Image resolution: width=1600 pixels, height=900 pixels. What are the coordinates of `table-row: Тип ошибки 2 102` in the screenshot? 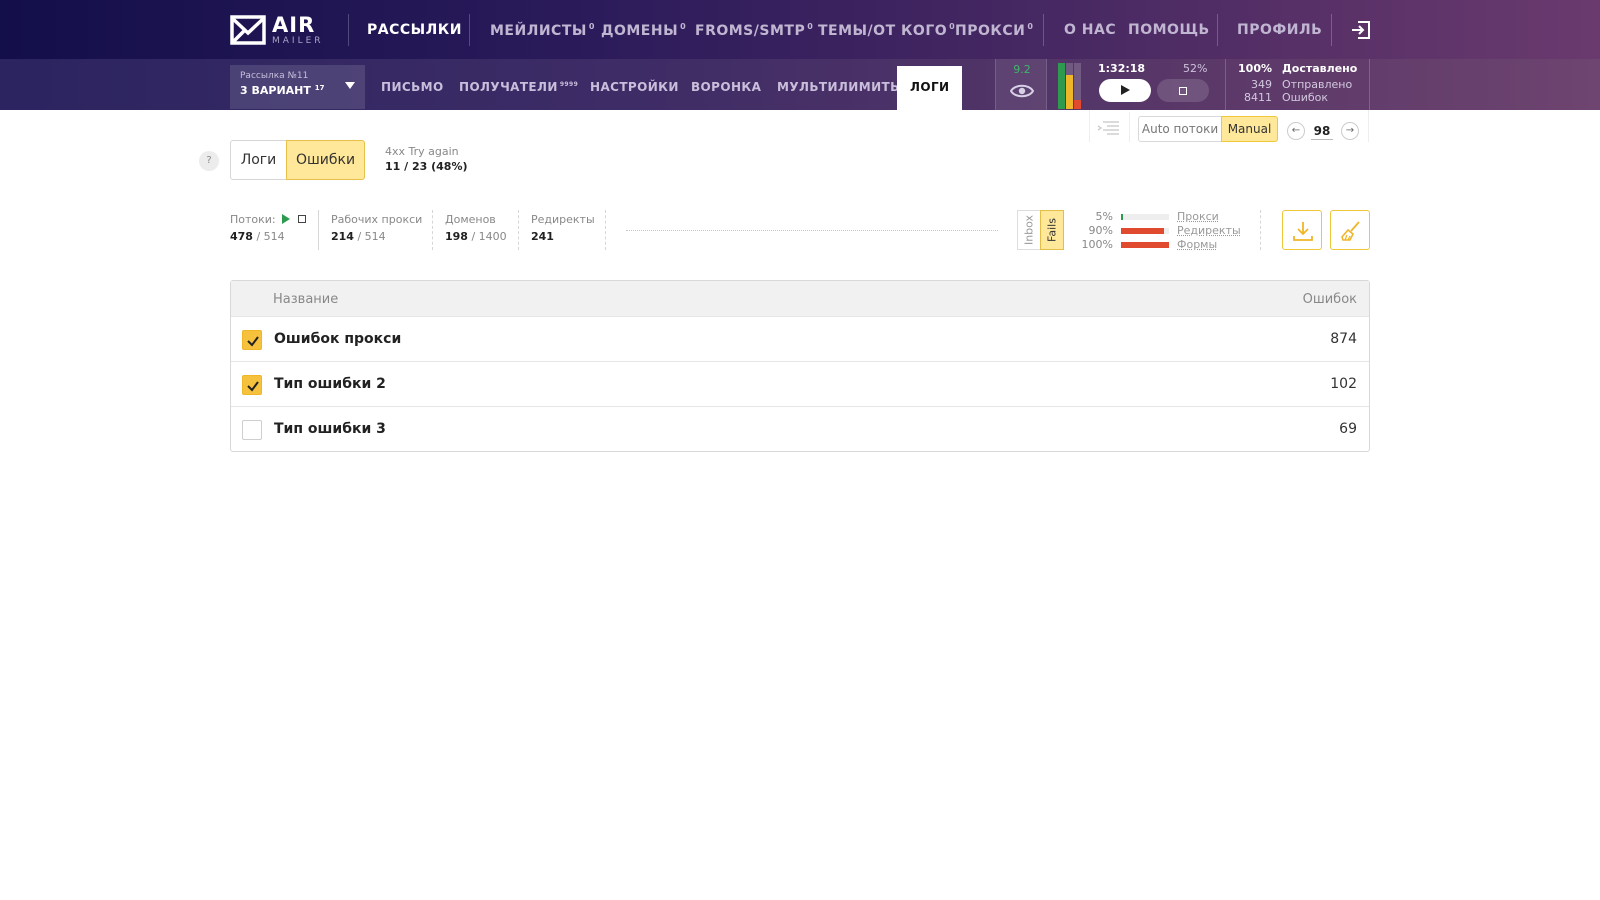 It's located at (800, 383).